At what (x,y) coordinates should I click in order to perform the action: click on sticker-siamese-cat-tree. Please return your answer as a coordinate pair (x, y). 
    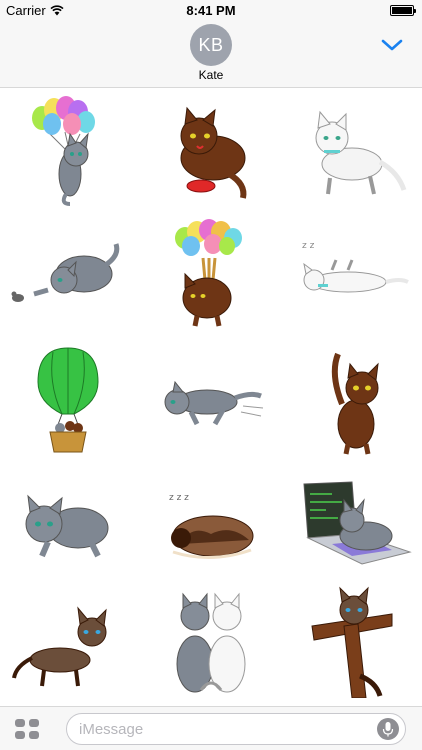
    Looking at the image, I should click on (352, 642).